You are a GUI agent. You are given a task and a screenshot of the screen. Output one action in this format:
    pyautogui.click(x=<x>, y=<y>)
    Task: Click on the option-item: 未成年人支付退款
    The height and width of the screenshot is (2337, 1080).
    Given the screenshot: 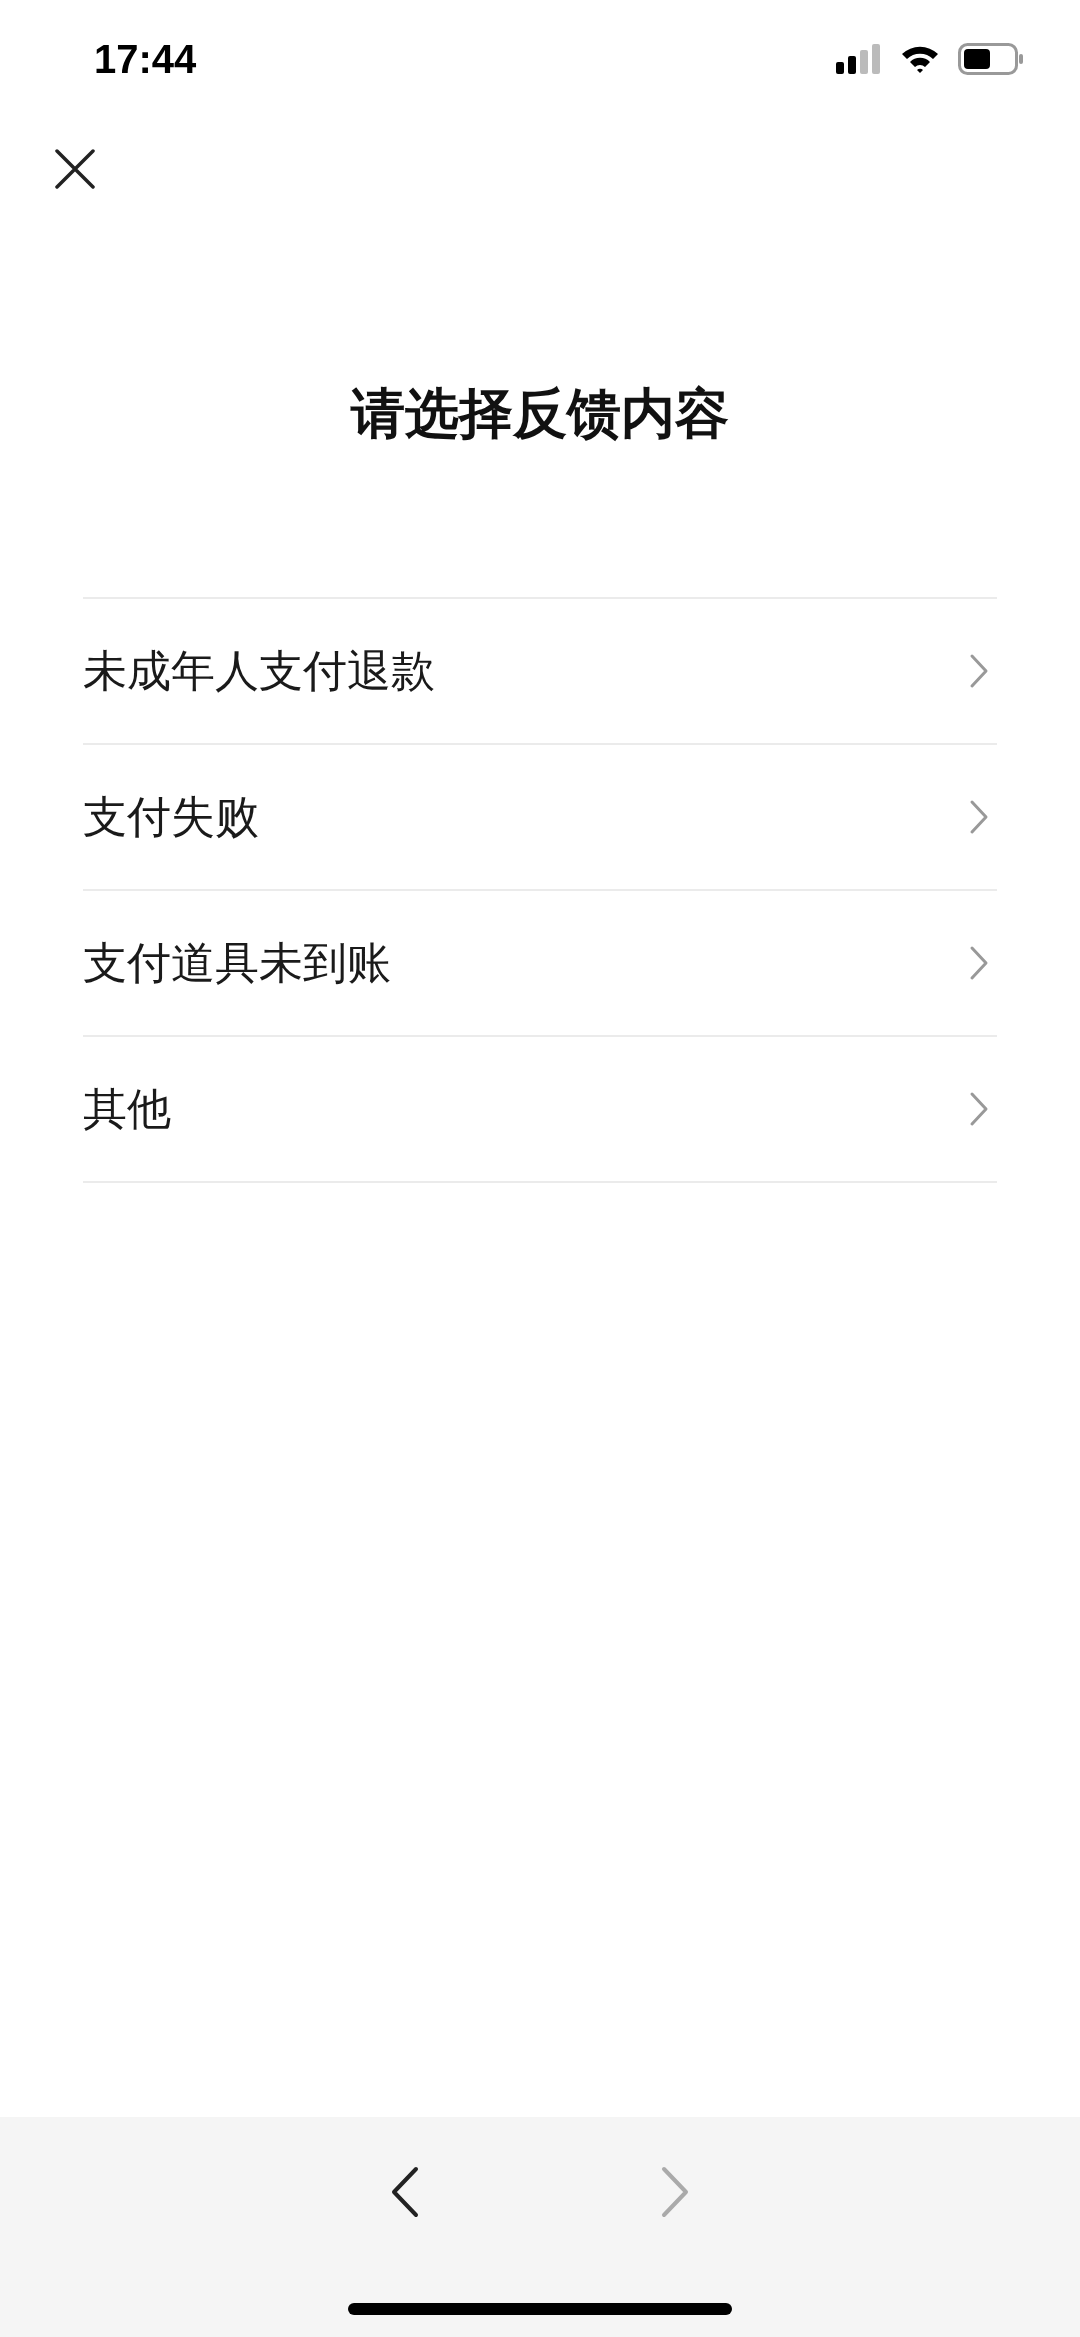 What is the action you would take?
    pyautogui.click(x=540, y=672)
    